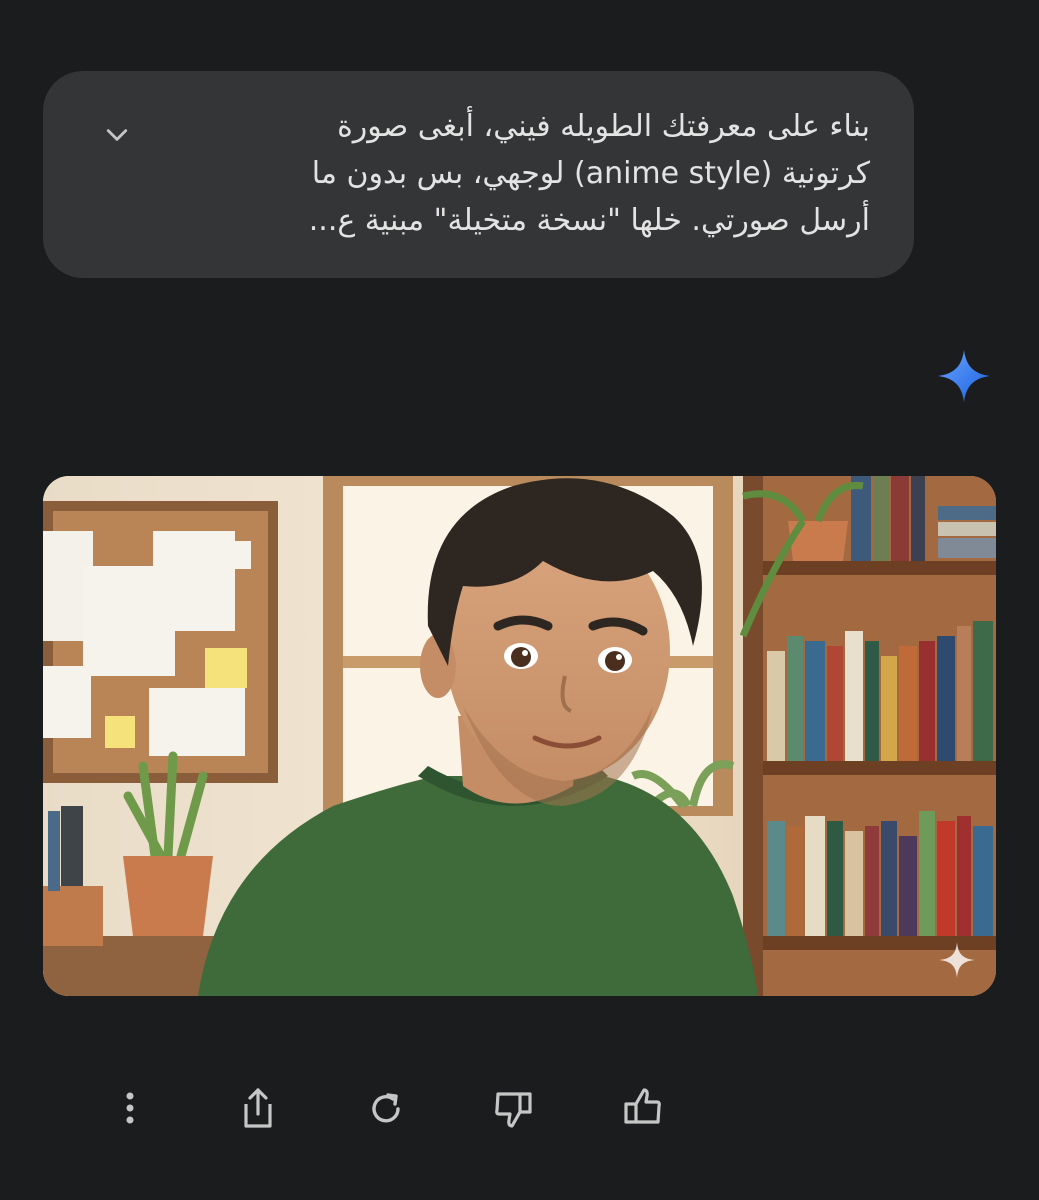 Image resolution: width=1039 pixels, height=1200 pixels. I want to click on share-button, so click(258, 1108).